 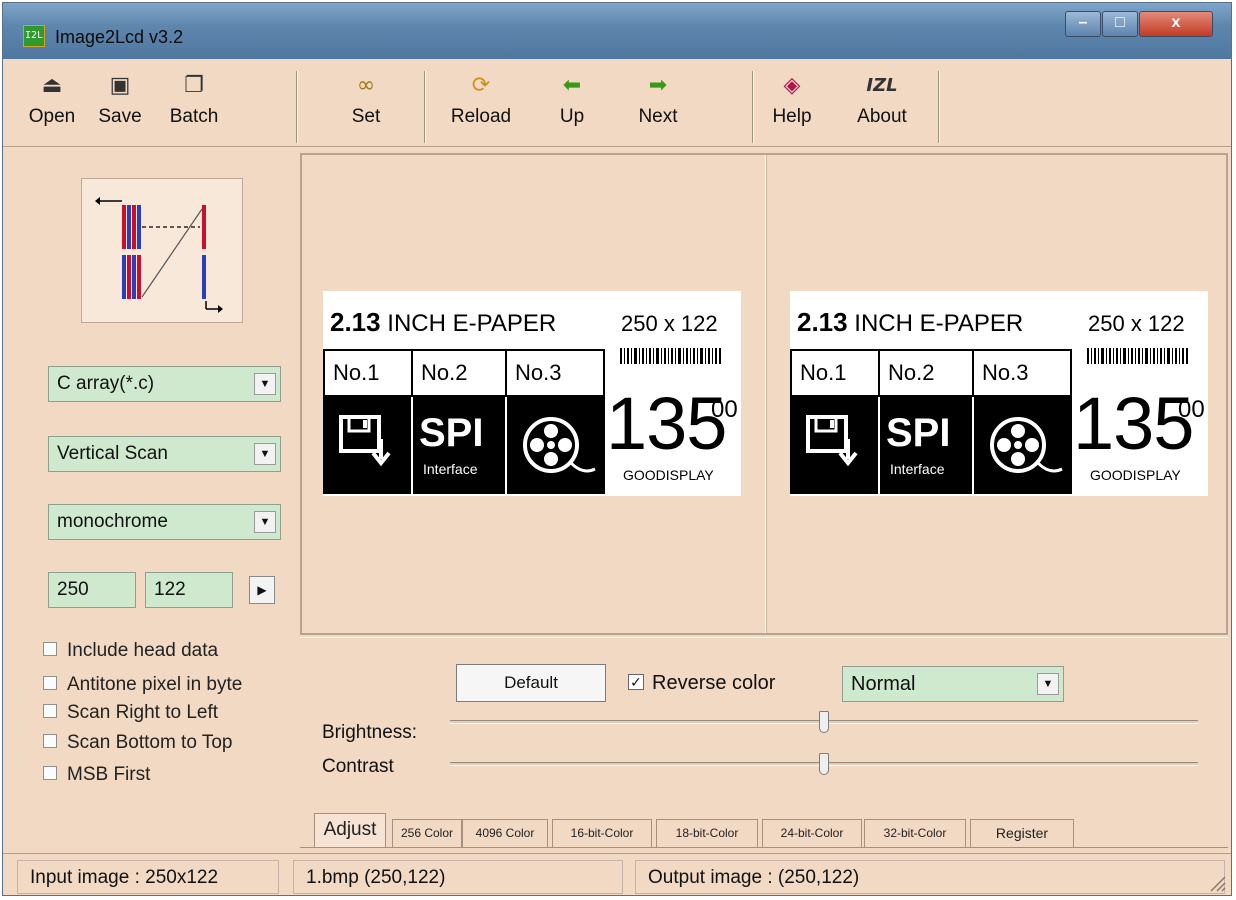 What do you see at coordinates (792, 116) in the screenshot?
I see `help-label: Help` at bounding box center [792, 116].